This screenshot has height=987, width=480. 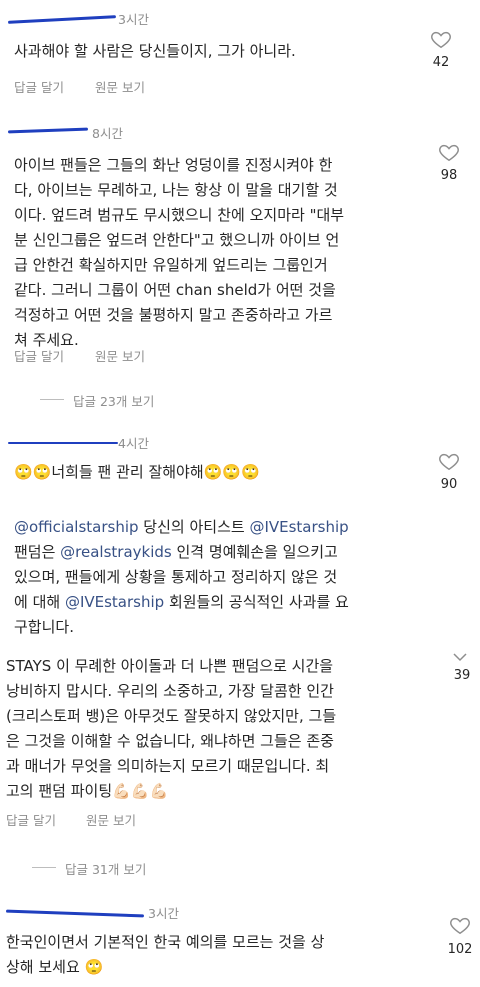 I want to click on comment-item: 4시간 🙄🙄너희들 팬 관리 잘해야해🙄🙄🙄 90, so click(x=240, y=465).